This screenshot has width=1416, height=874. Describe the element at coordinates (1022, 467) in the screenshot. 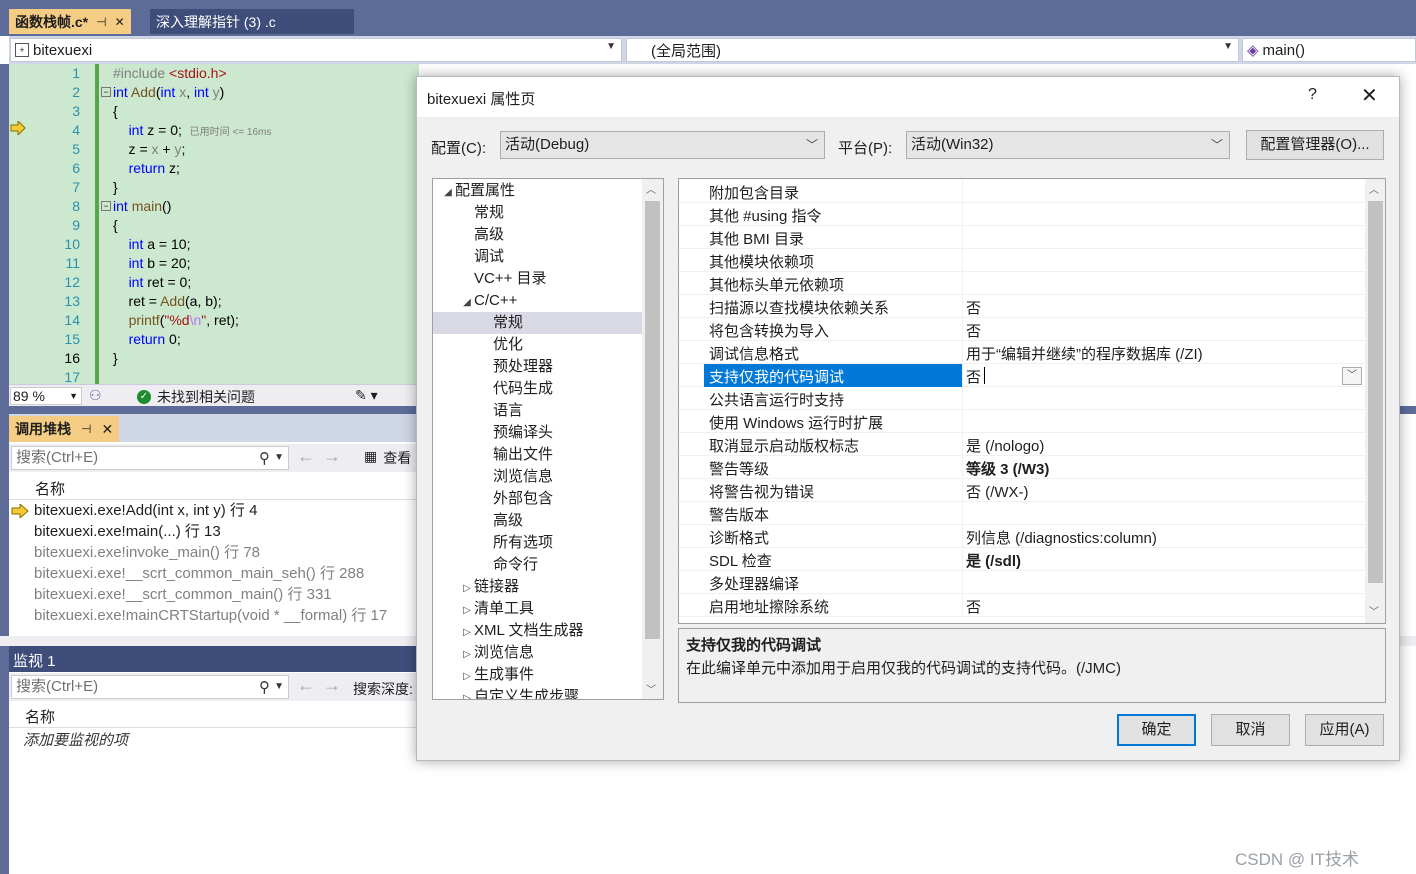

I see `property-row: 警告等级 等级 3 (/W3)` at that location.